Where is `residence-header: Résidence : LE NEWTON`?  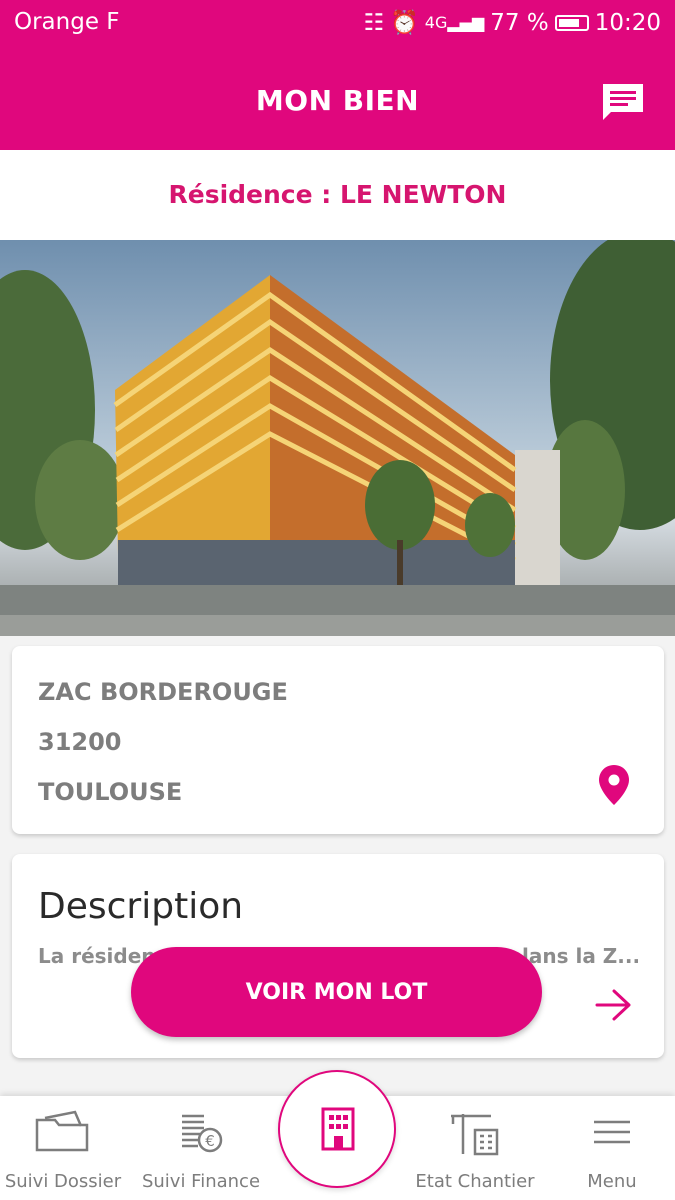 residence-header: Résidence : LE NEWTON is located at coordinates (337, 195).